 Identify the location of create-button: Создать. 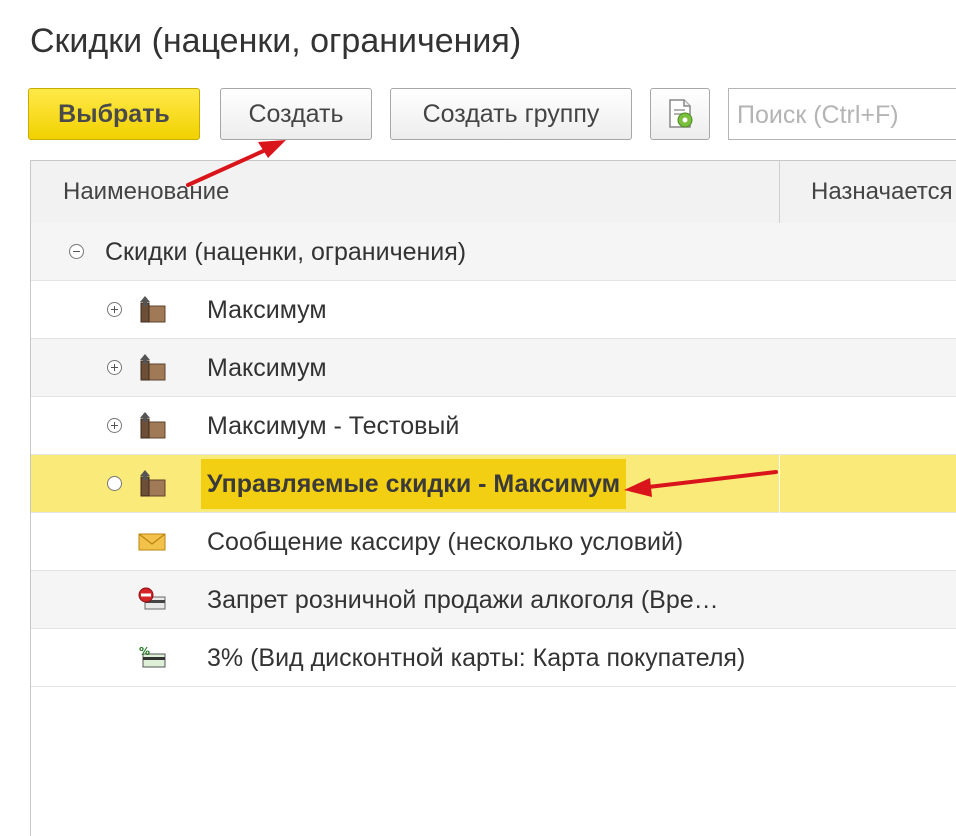
(296, 114).